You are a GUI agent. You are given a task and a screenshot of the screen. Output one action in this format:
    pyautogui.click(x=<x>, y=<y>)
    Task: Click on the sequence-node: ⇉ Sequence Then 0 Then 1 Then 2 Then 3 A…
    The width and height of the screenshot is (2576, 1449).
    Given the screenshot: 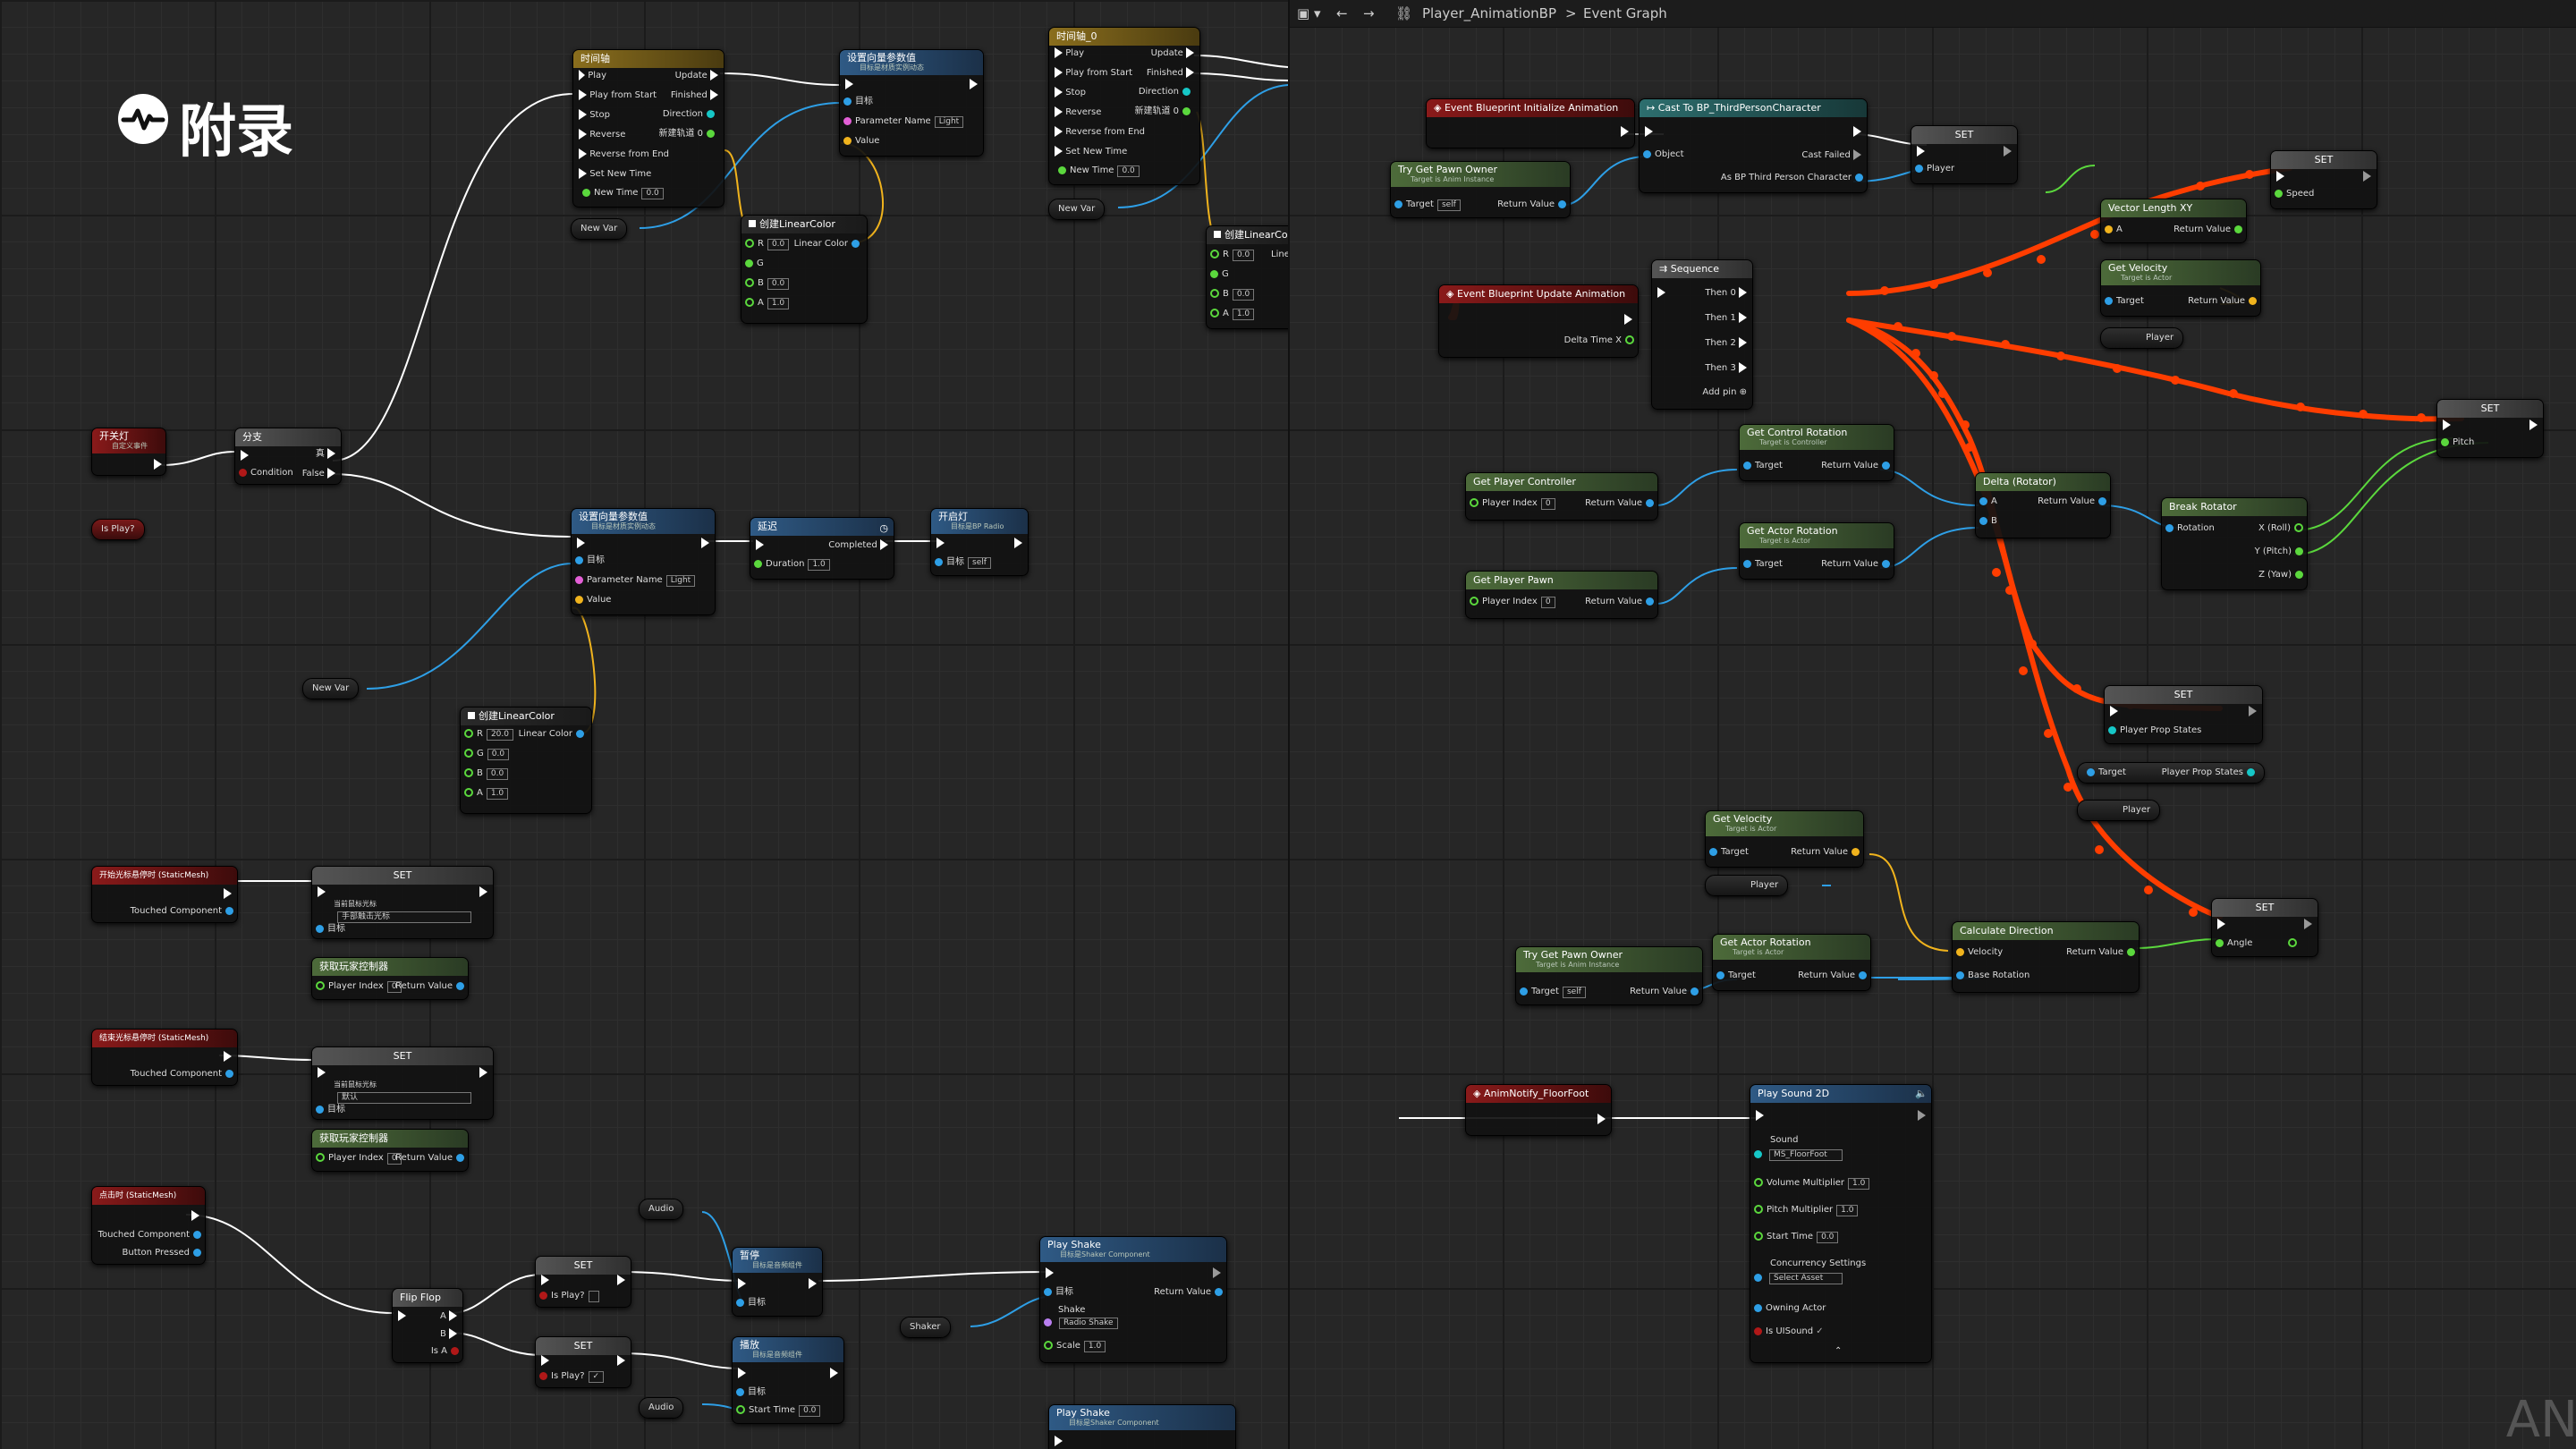 What is the action you would take?
    pyautogui.click(x=1702, y=334)
    